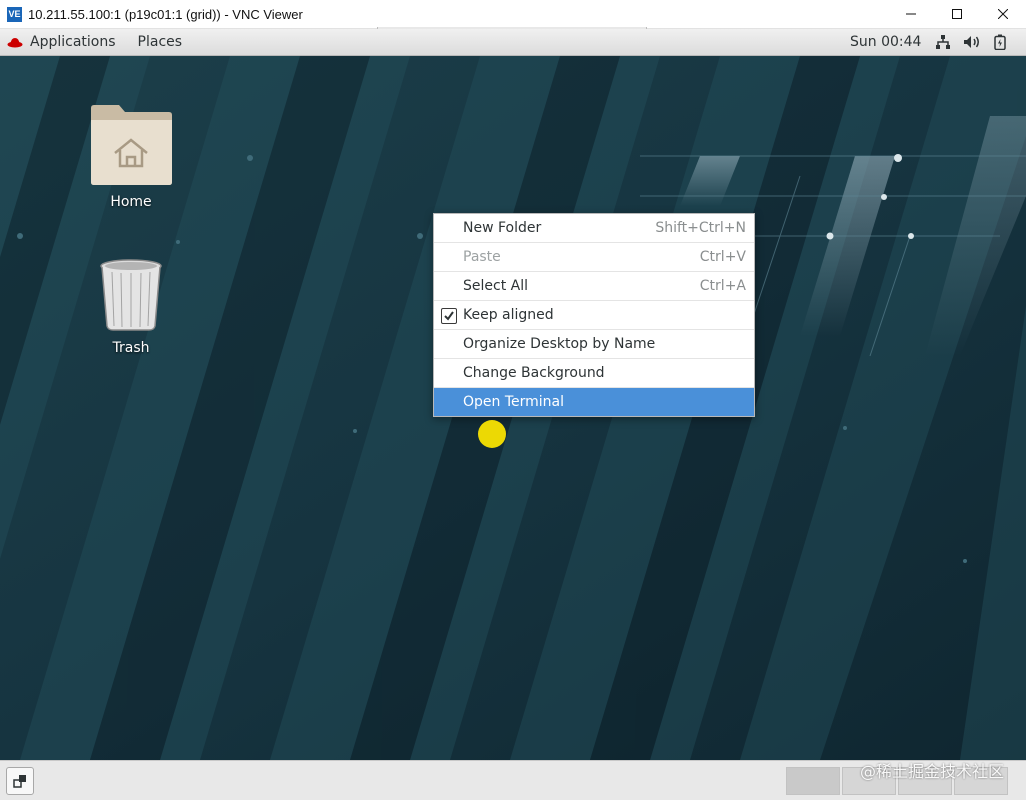  Describe the element at coordinates (534, 373) in the screenshot. I see `menu-item-label: Change Background` at that location.